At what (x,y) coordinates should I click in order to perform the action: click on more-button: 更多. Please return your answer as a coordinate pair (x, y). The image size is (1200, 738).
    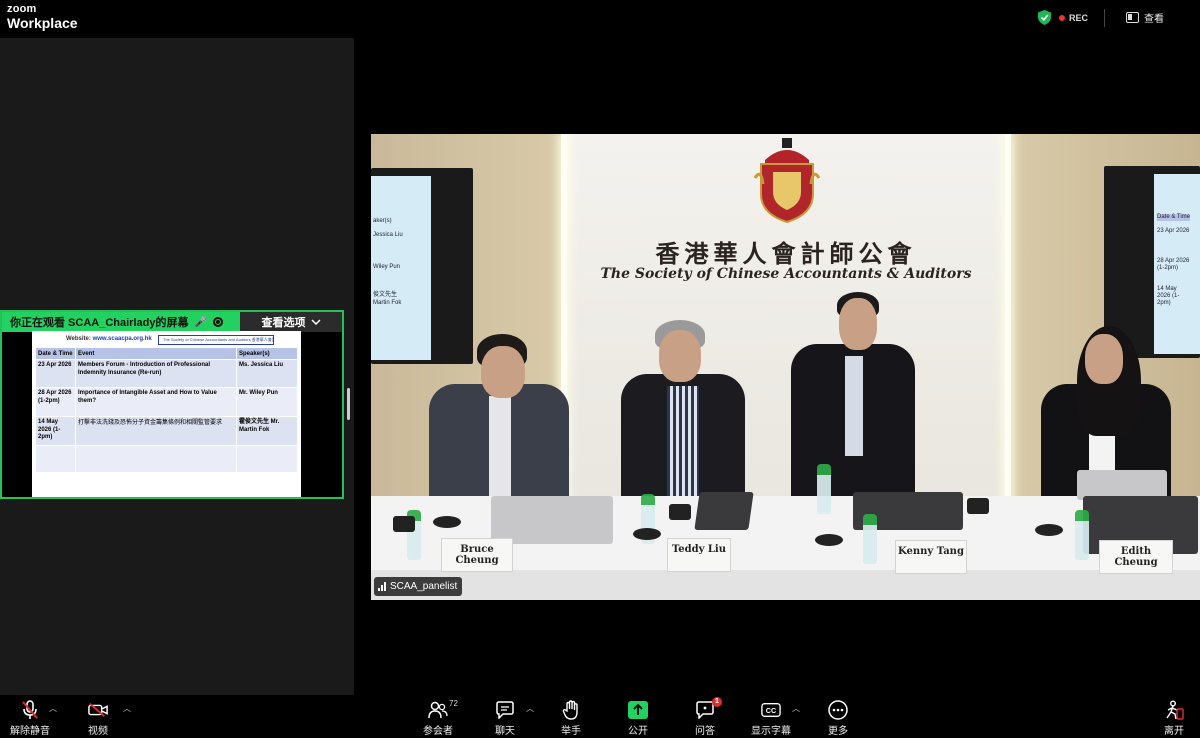
    Looking at the image, I should click on (838, 716).